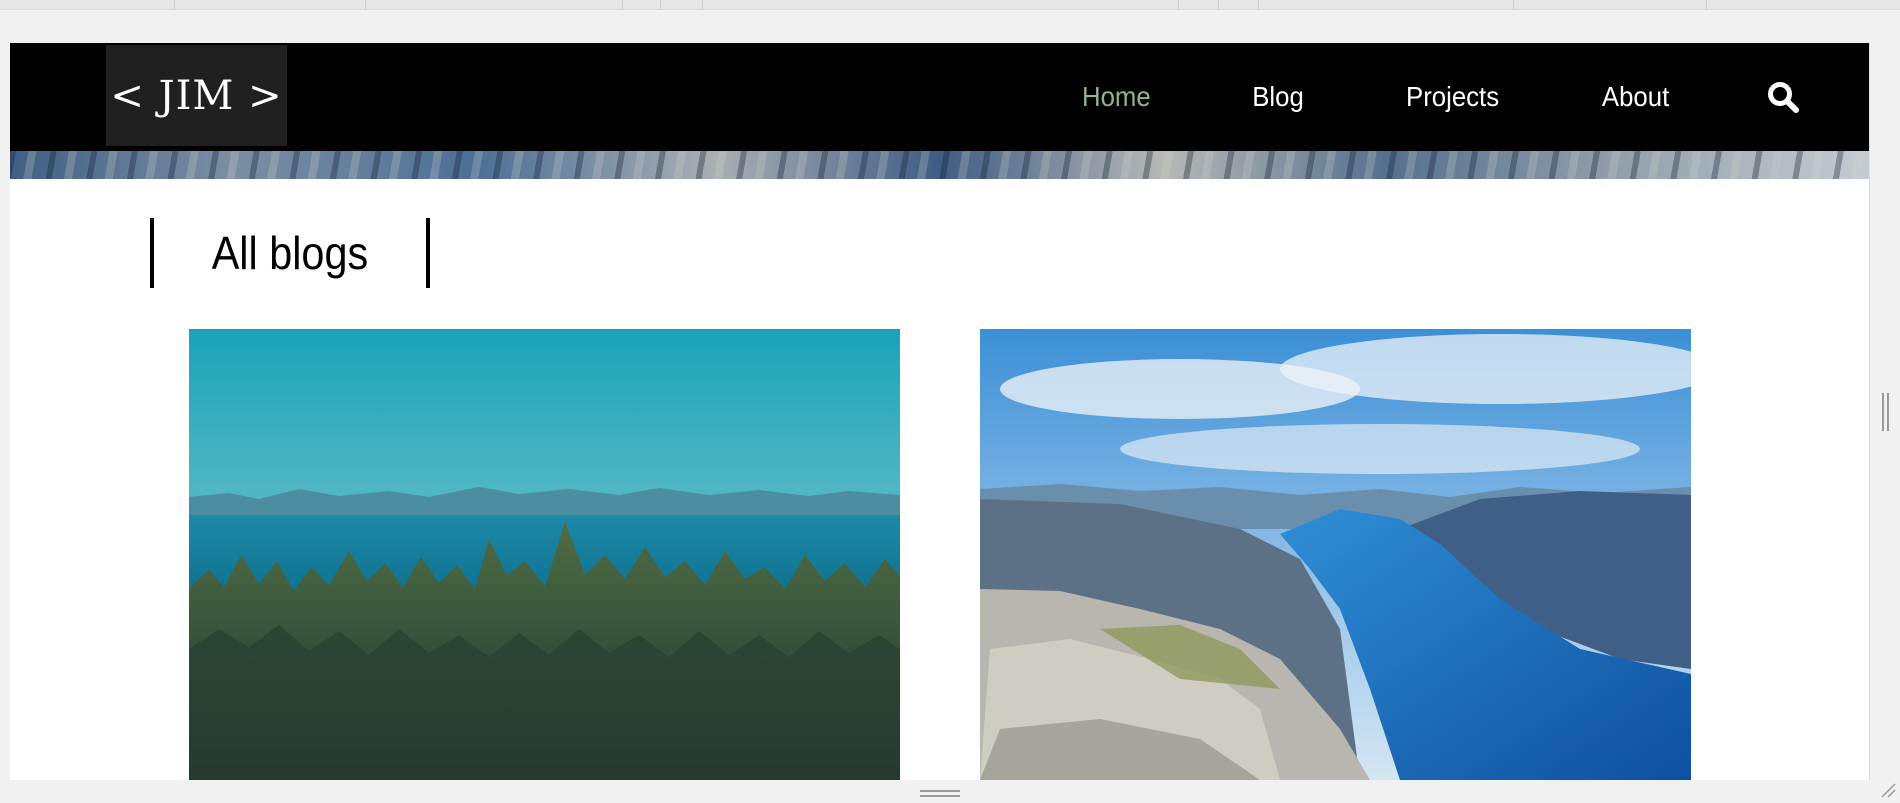 The height and width of the screenshot is (803, 1900). Describe the element at coordinates (950, 5) in the screenshot. I see `devtools-ruler` at that location.